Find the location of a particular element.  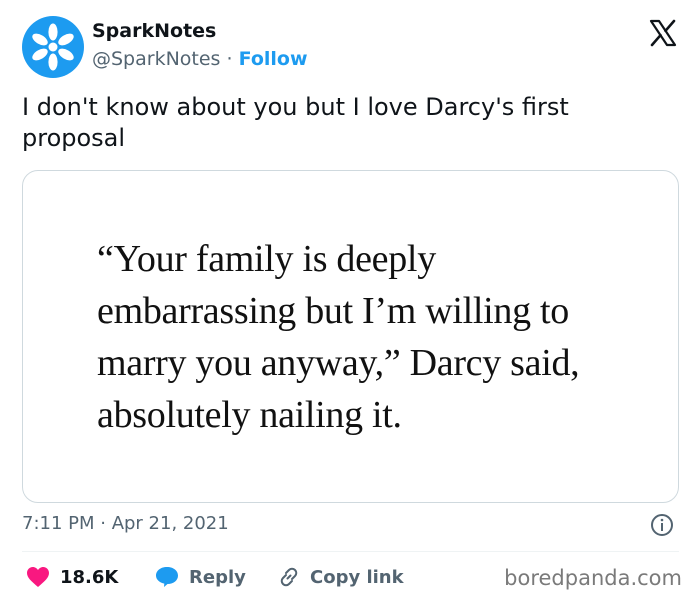

reply-bubble-icon is located at coordinates (167, 577).